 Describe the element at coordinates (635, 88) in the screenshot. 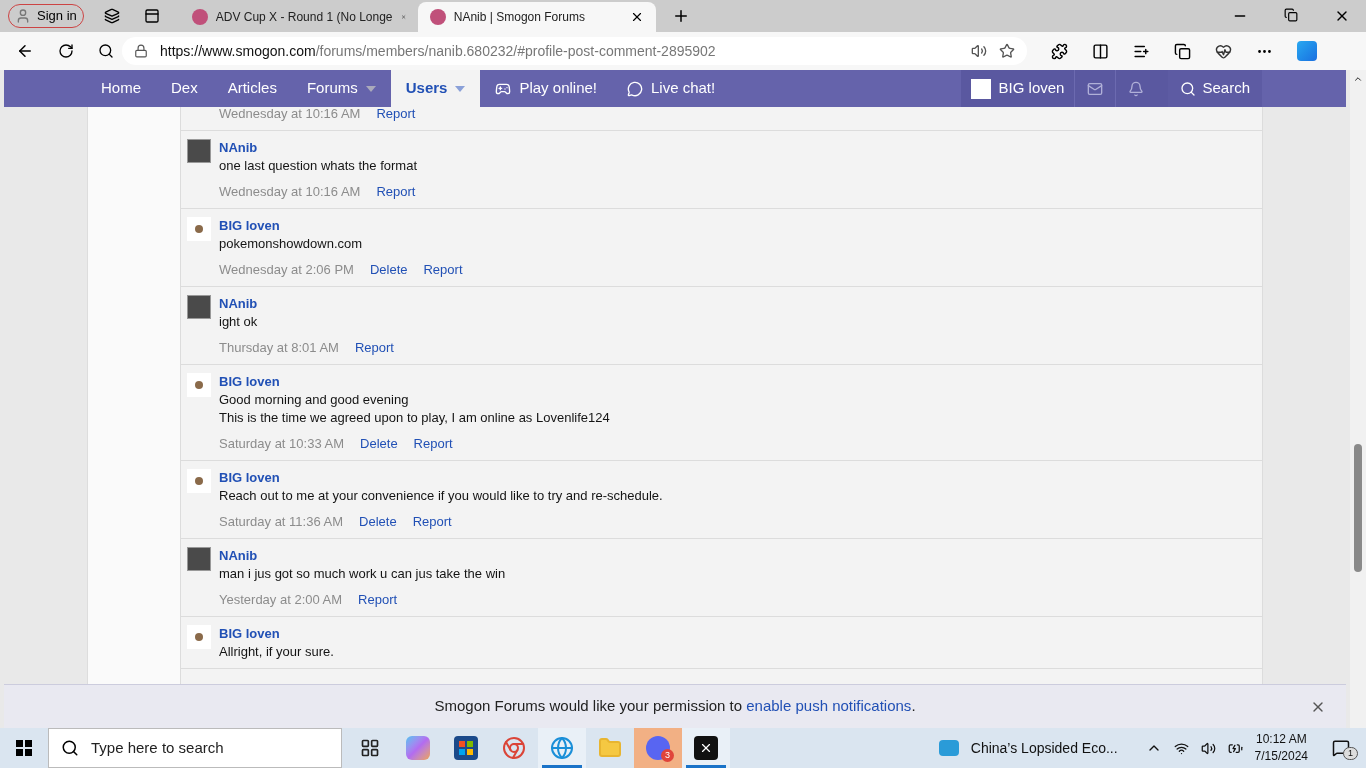

I see `chat-icon` at that location.